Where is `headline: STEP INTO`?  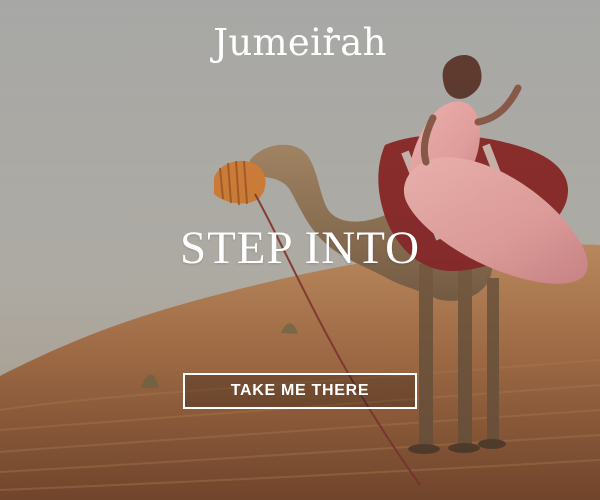 headline: STEP INTO is located at coordinates (300, 248).